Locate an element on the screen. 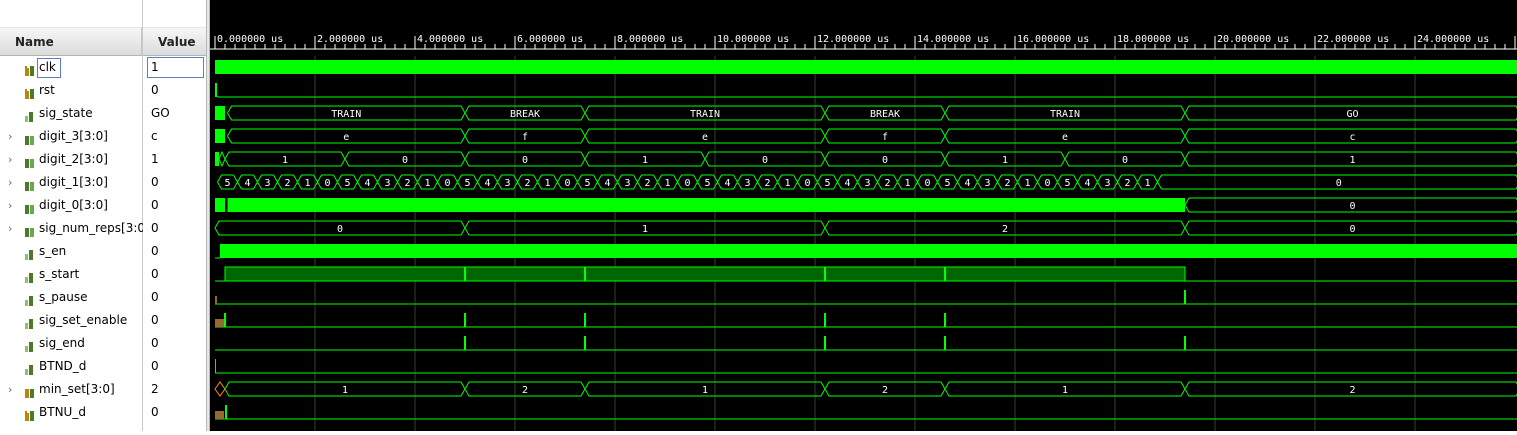  signal-row: s_start is located at coordinates (71, 274).